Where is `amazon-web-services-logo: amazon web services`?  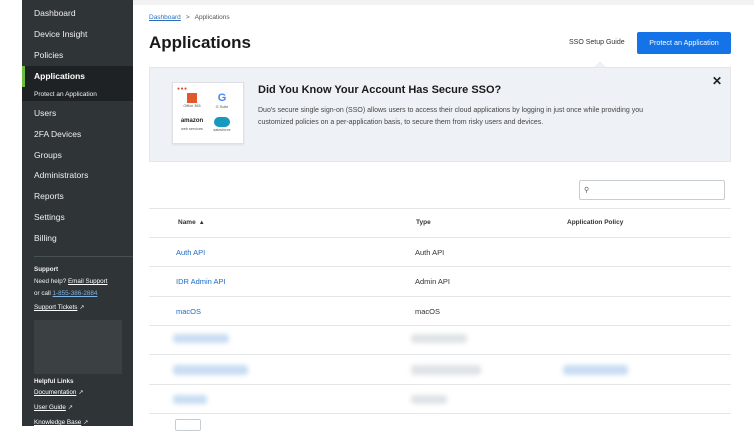
amazon-web-services-logo: amazon web services is located at coordinates (192, 127).